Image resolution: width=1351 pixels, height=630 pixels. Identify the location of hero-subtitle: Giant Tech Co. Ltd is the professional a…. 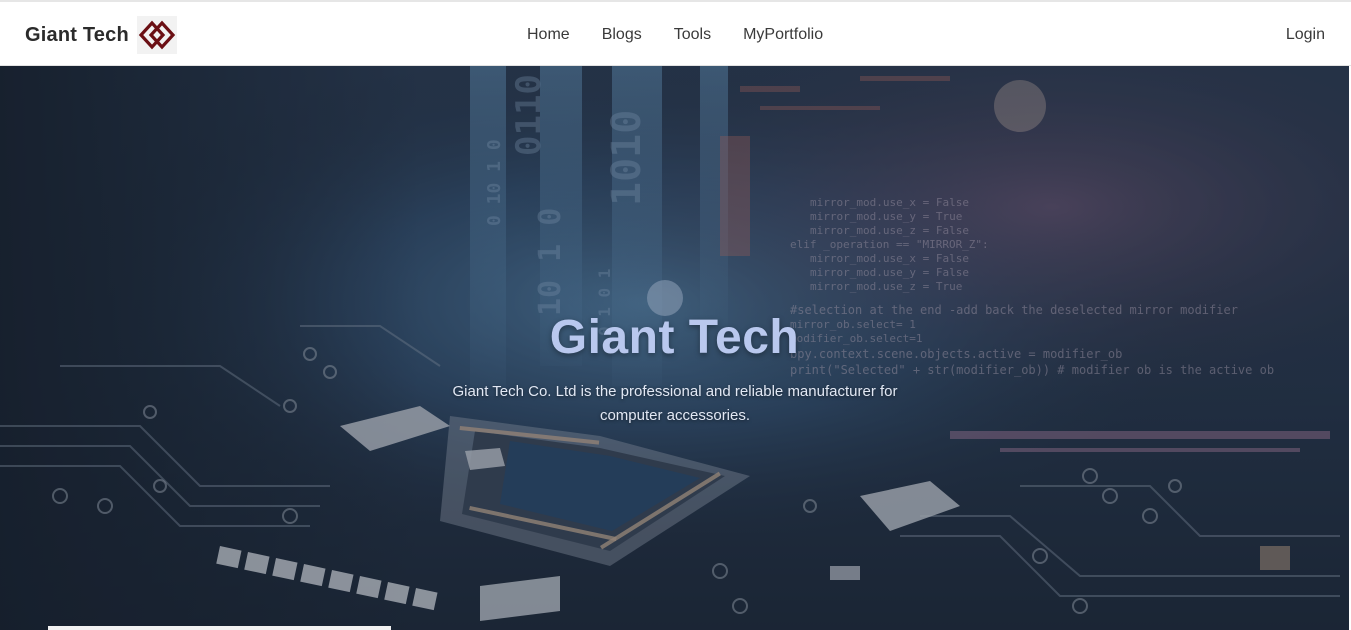
(675, 403).